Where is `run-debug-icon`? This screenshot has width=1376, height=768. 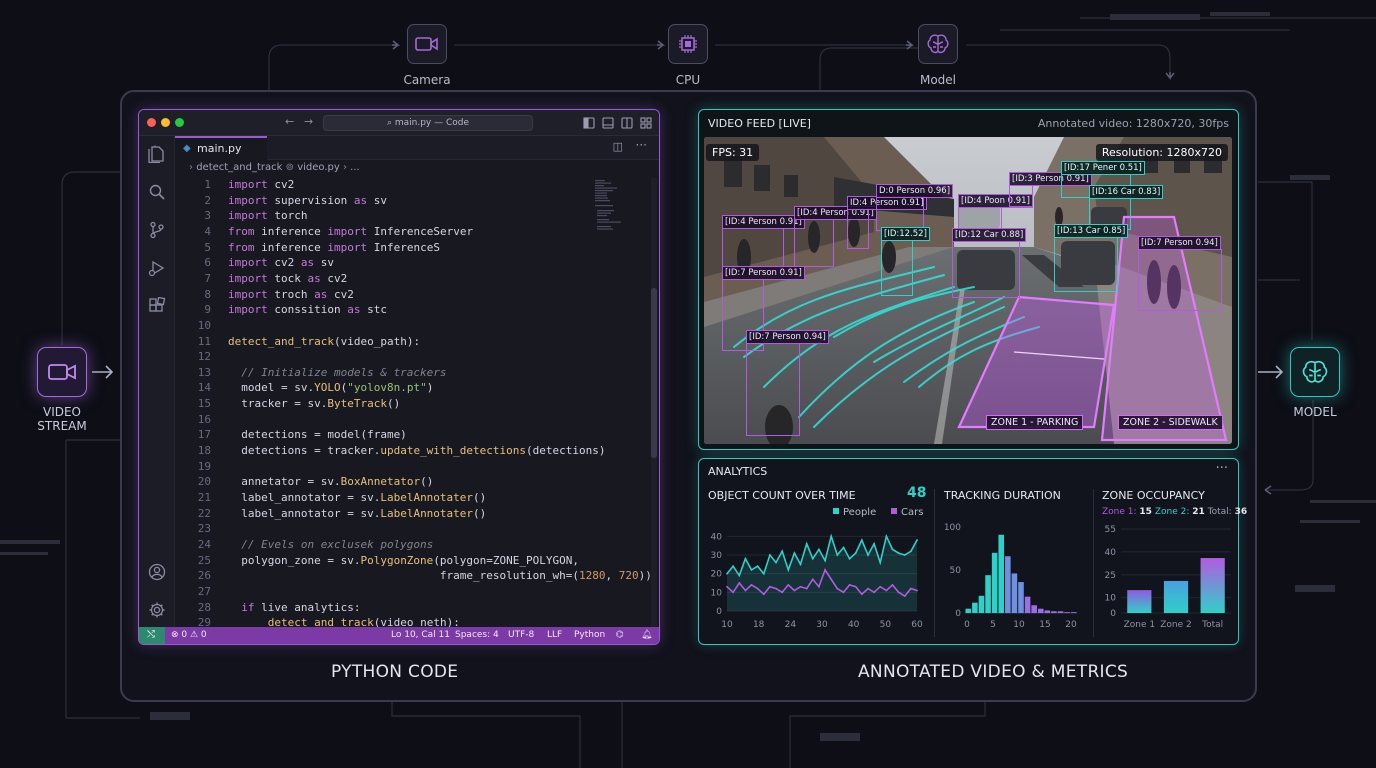 run-debug-icon is located at coordinates (157, 268).